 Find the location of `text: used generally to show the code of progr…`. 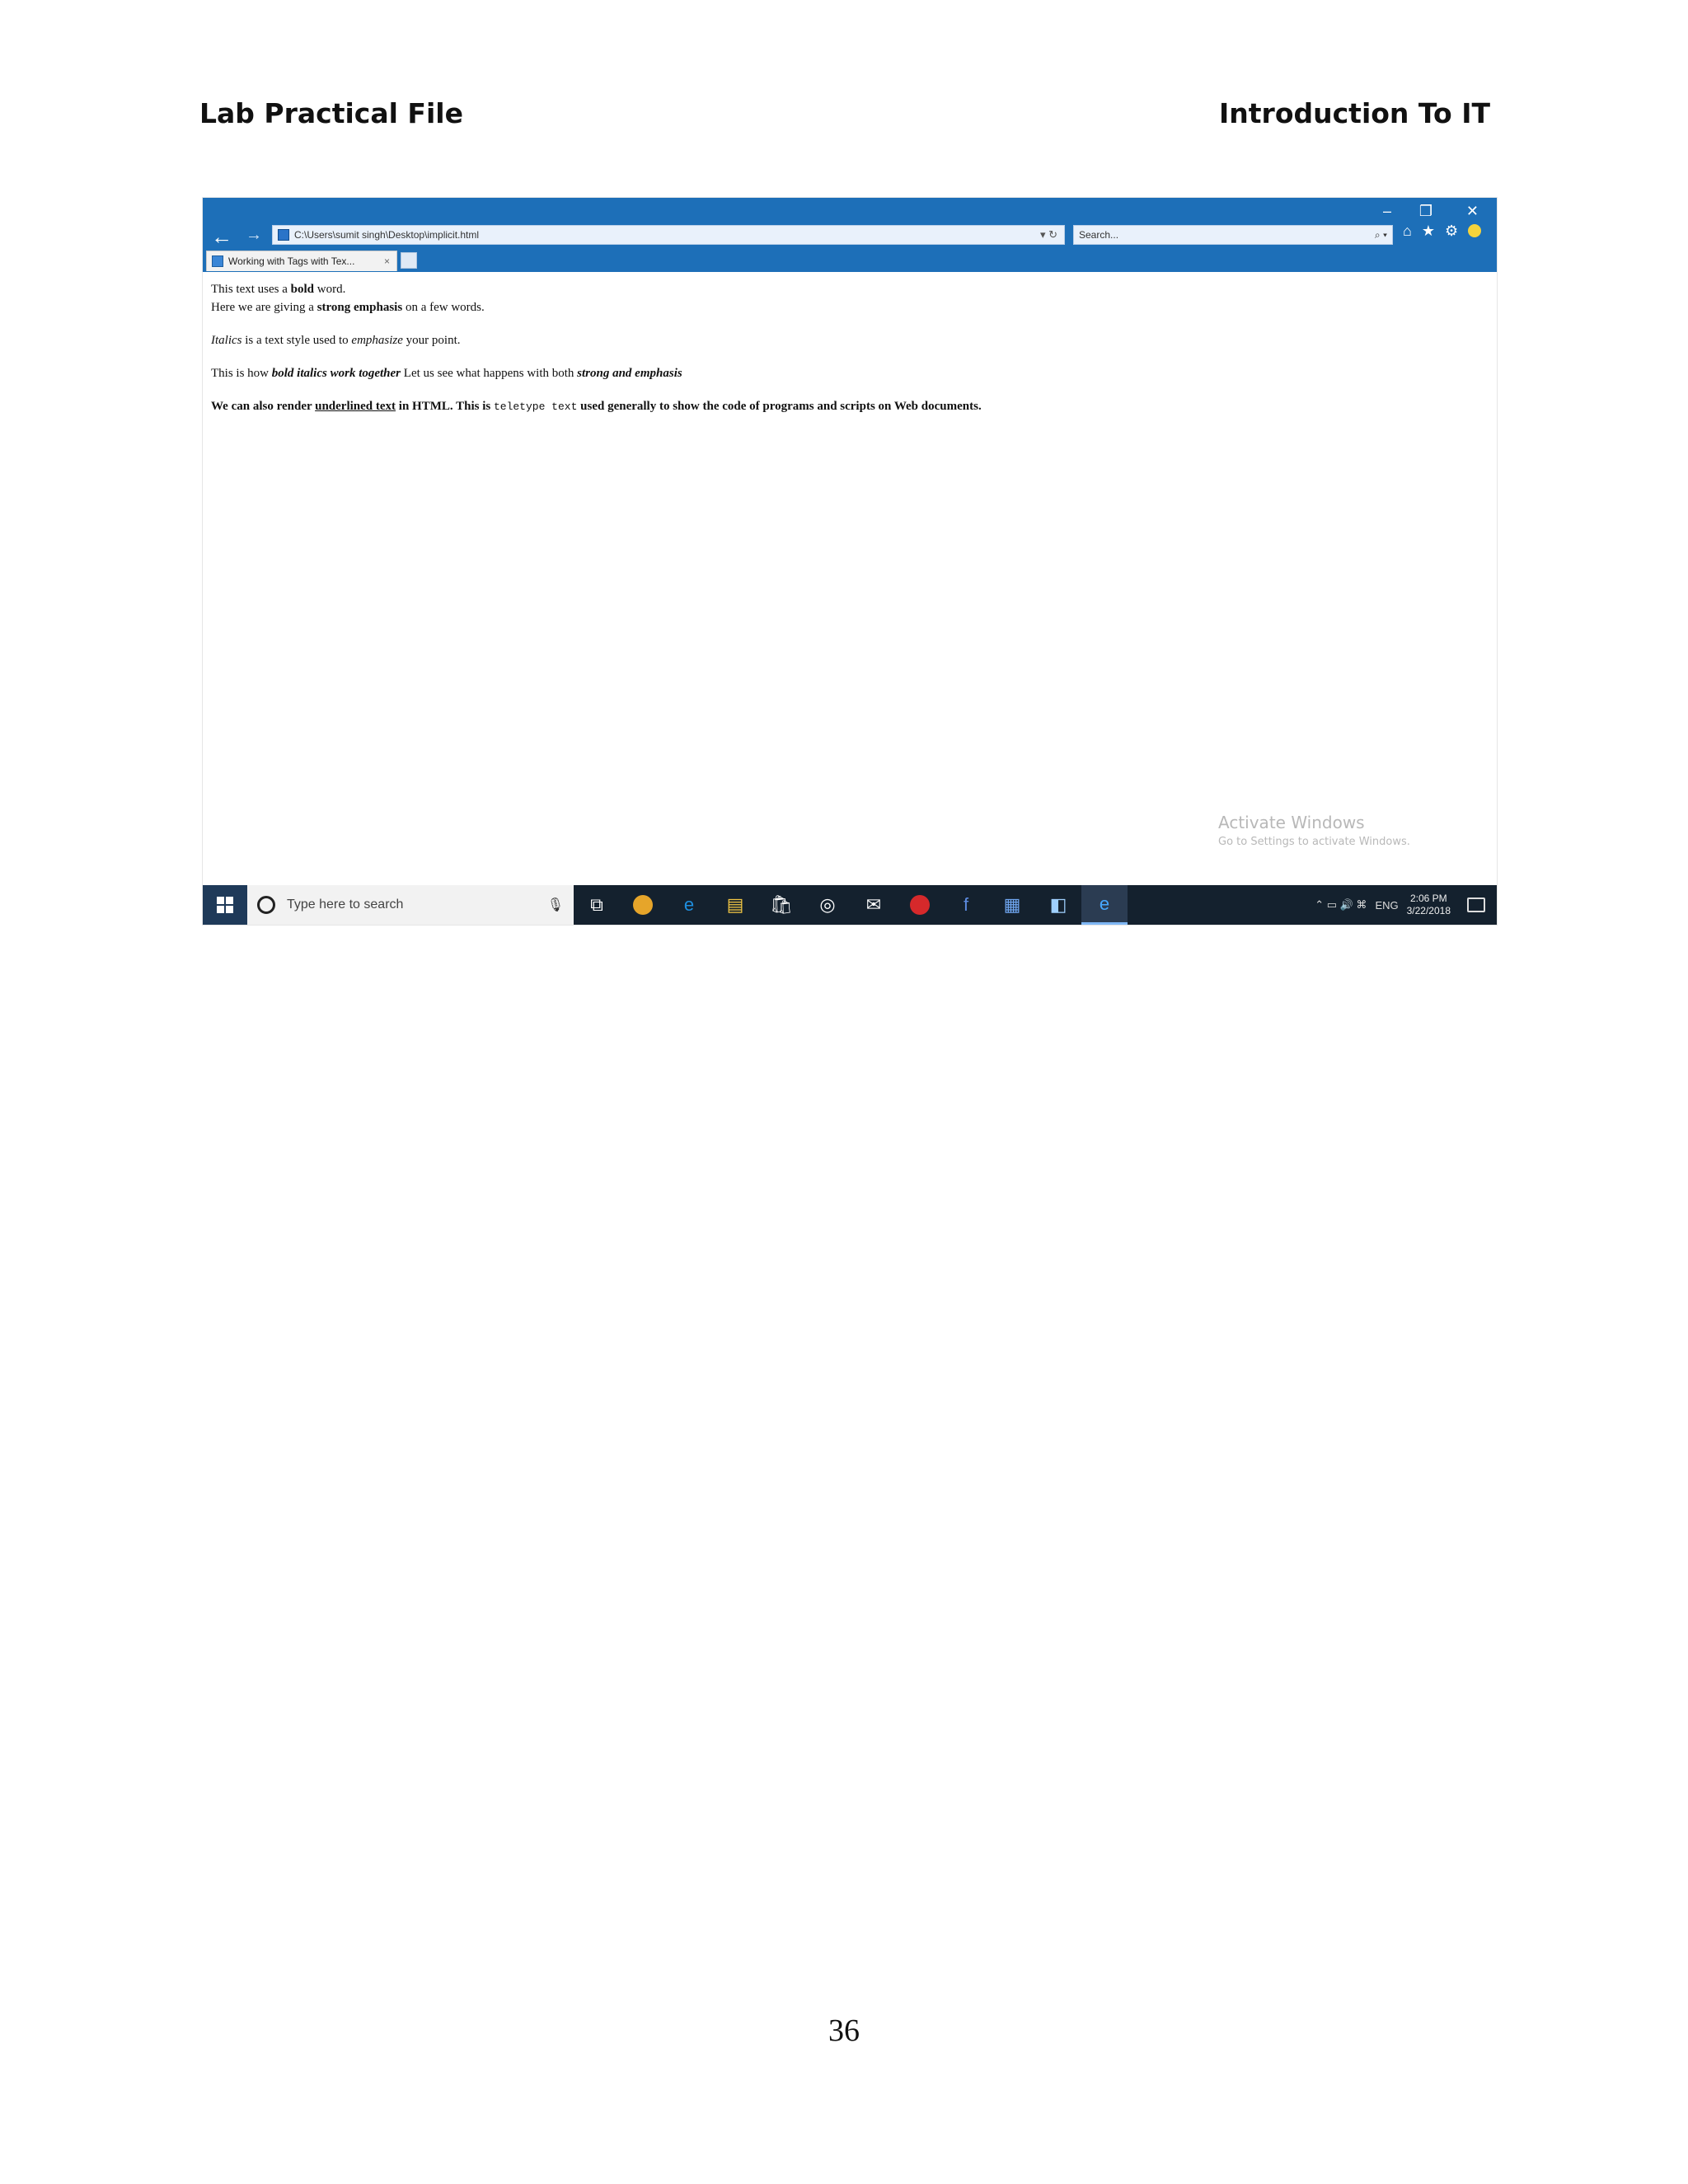

text: used generally to show the code of progr… is located at coordinates (780, 406).